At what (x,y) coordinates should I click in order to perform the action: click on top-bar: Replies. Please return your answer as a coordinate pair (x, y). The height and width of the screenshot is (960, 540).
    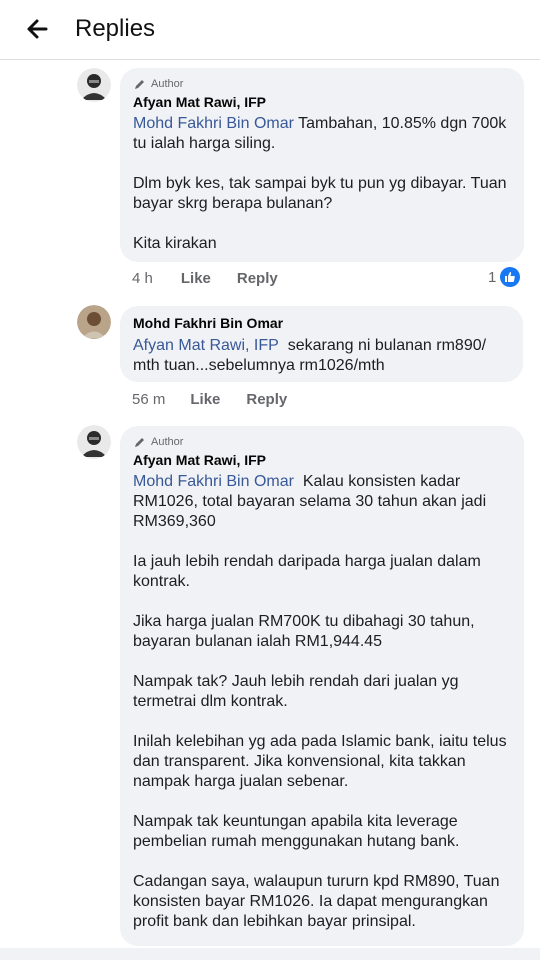
    Looking at the image, I should click on (270, 30).